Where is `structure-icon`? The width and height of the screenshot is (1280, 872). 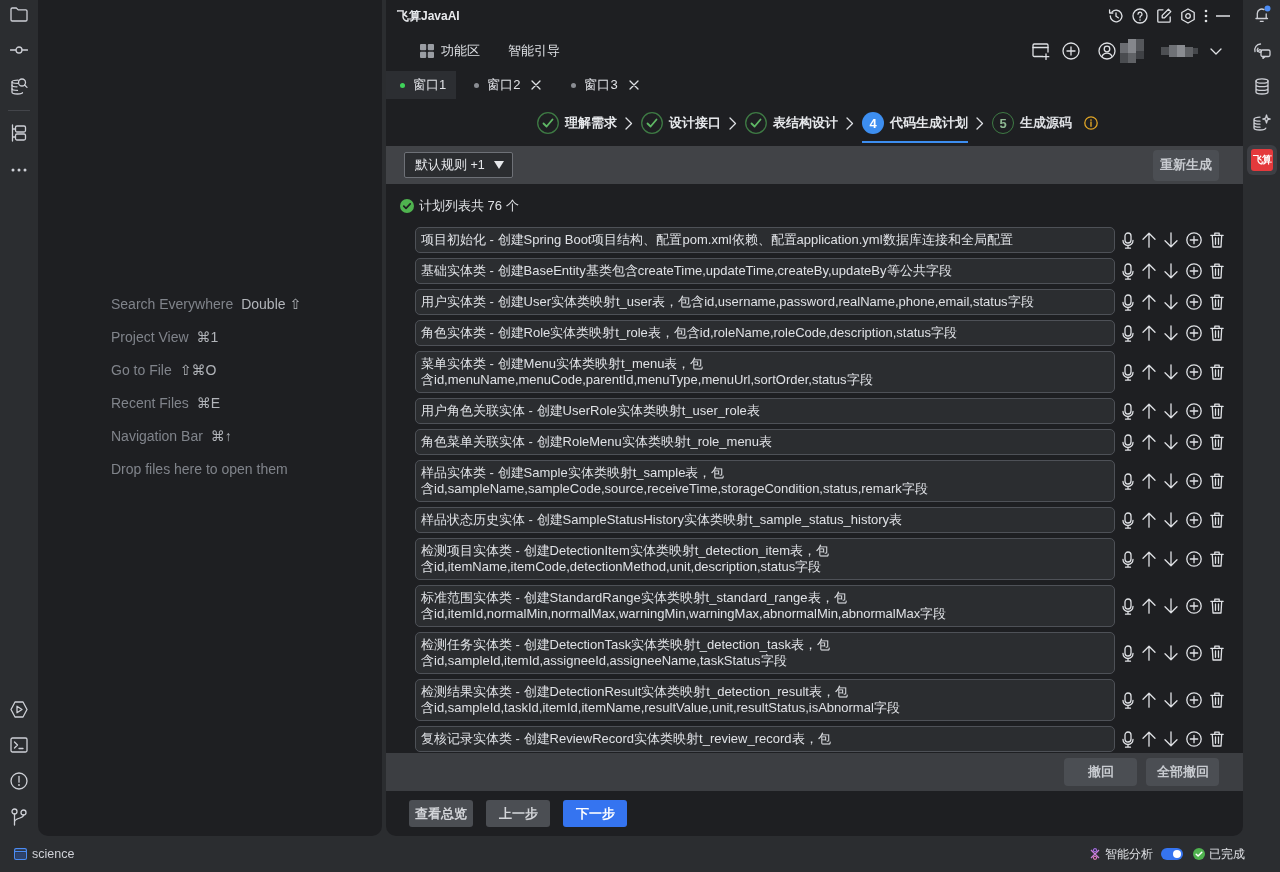
structure-icon is located at coordinates (19, 133).